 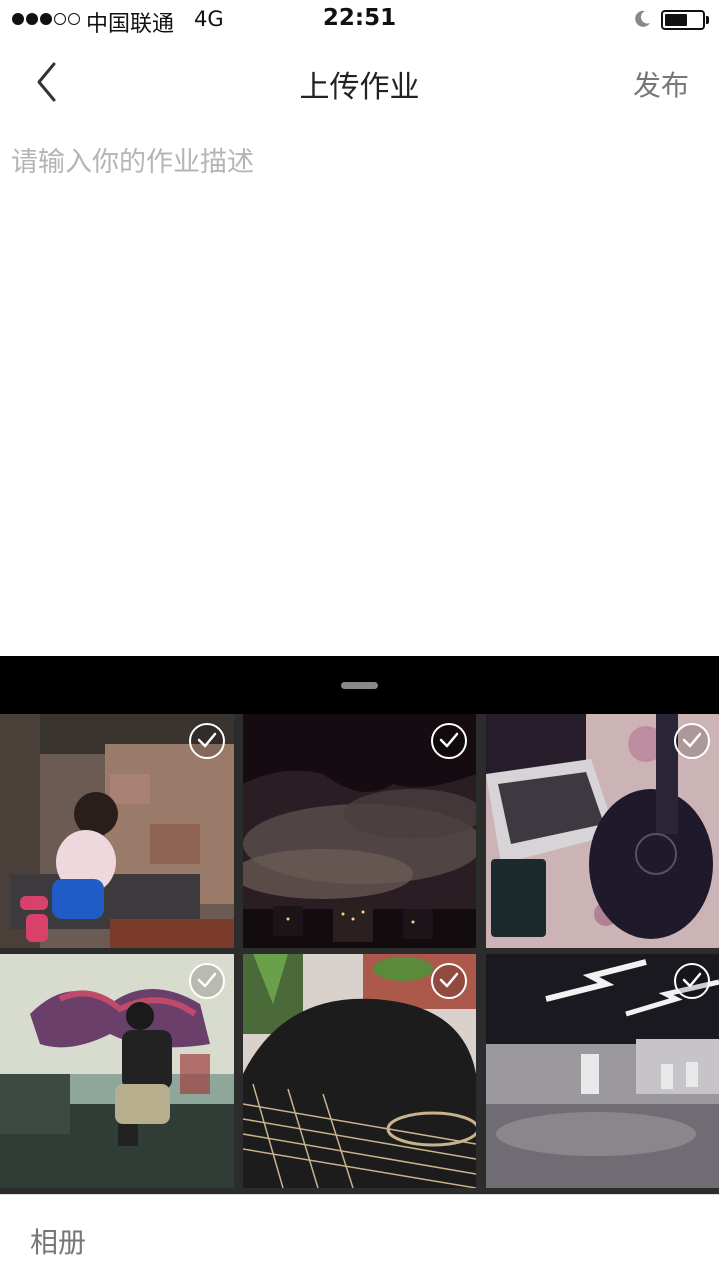 I want to click on drag-handle, so click(x=359, y=685).